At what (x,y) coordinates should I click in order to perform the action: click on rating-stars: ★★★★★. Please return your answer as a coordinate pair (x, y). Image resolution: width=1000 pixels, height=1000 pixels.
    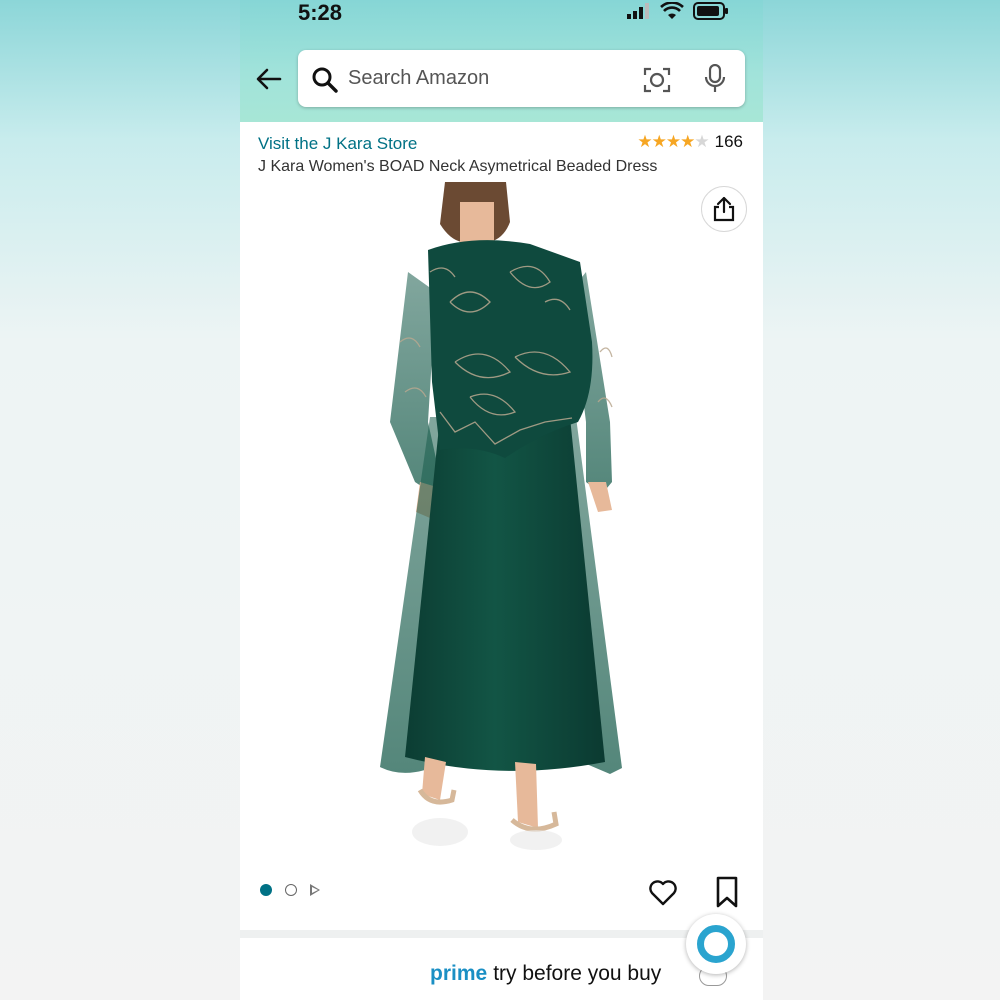
    Looking at the image, I should click on (673, 141).